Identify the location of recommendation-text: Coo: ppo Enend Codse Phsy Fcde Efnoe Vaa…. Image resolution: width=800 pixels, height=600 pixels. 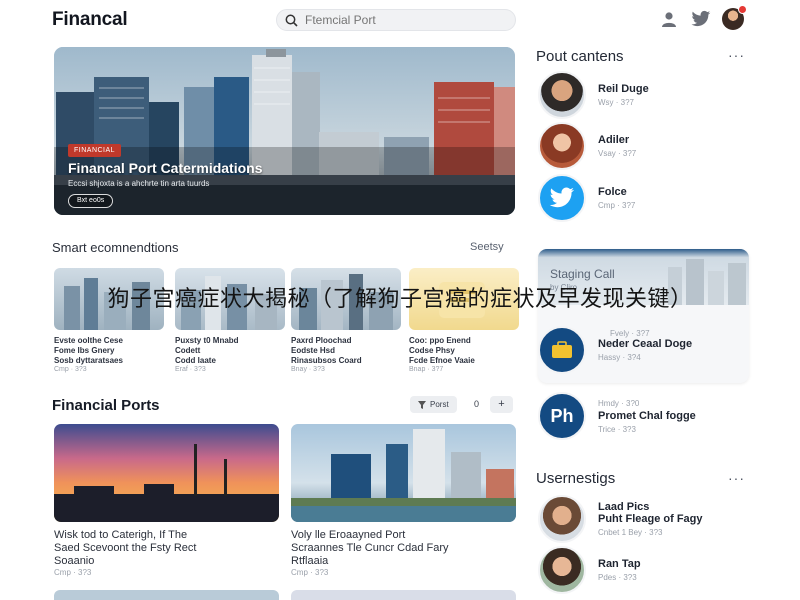
(442, 350).